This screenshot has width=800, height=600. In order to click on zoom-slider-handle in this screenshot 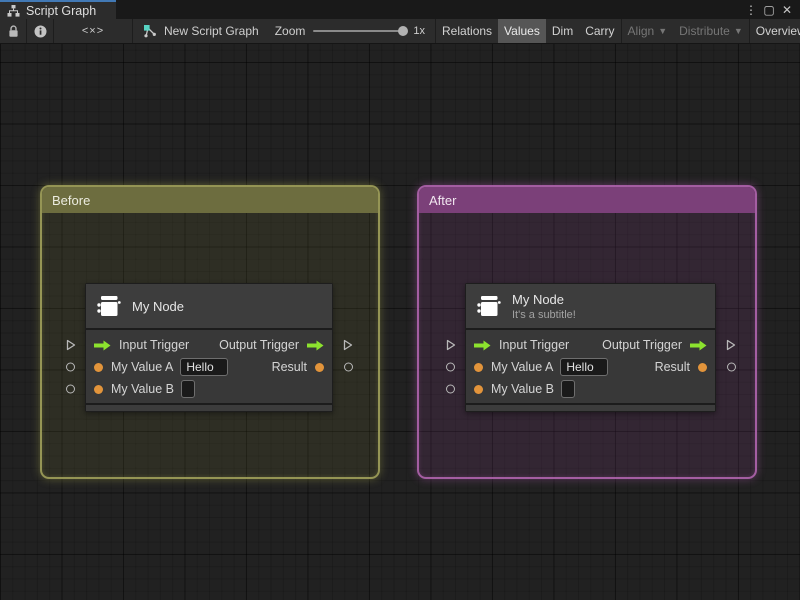, I will do `click(403, 31)`.